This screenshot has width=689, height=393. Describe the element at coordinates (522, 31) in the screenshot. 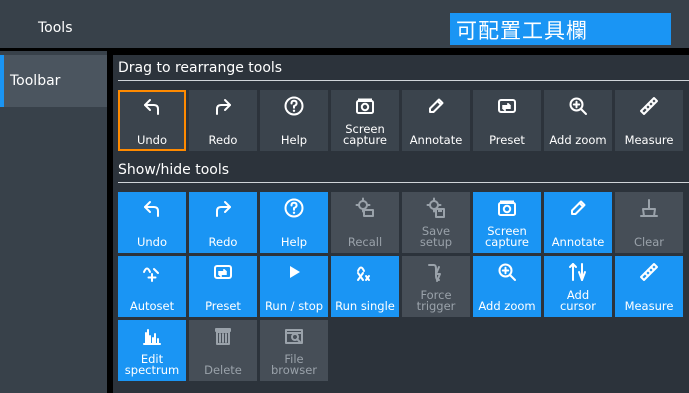

I see `header-badge-text: 可配置工具欄` at that location.